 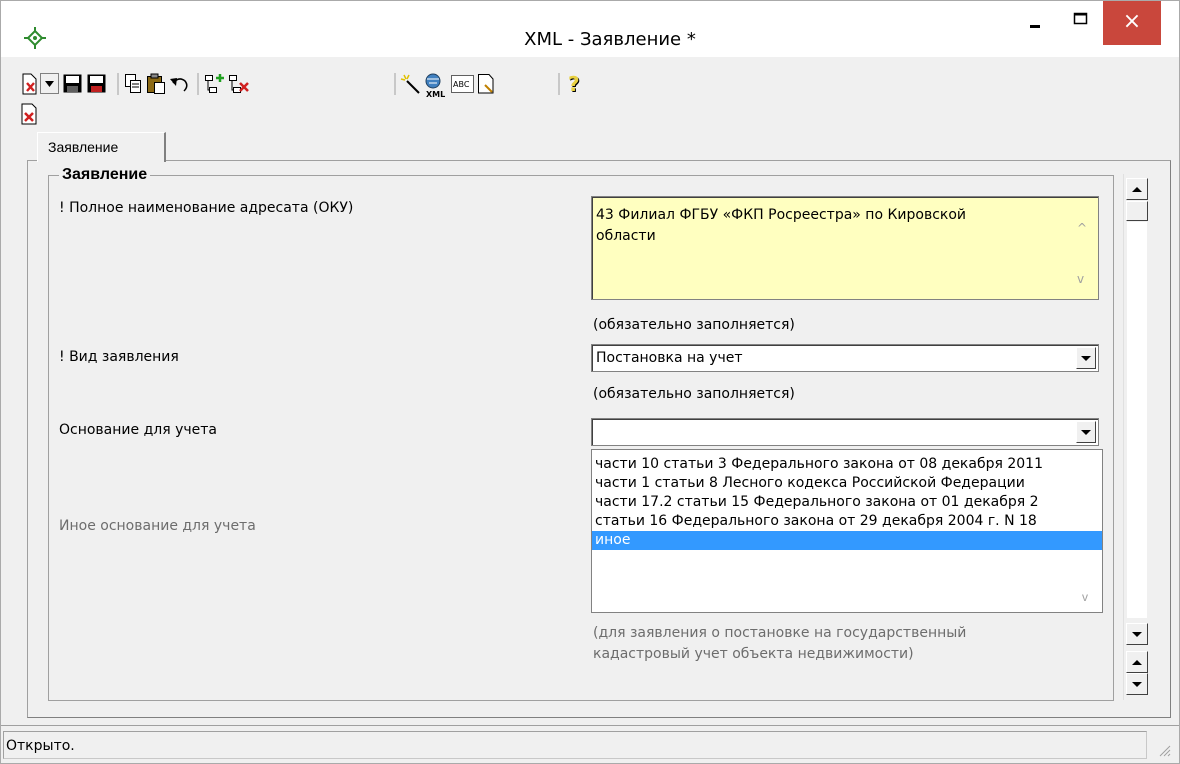 What do you see at coordinates (669, 358) in the screenshot?
I see `statement-type-value: Постановка на учет` at bounding box center [669, 358].